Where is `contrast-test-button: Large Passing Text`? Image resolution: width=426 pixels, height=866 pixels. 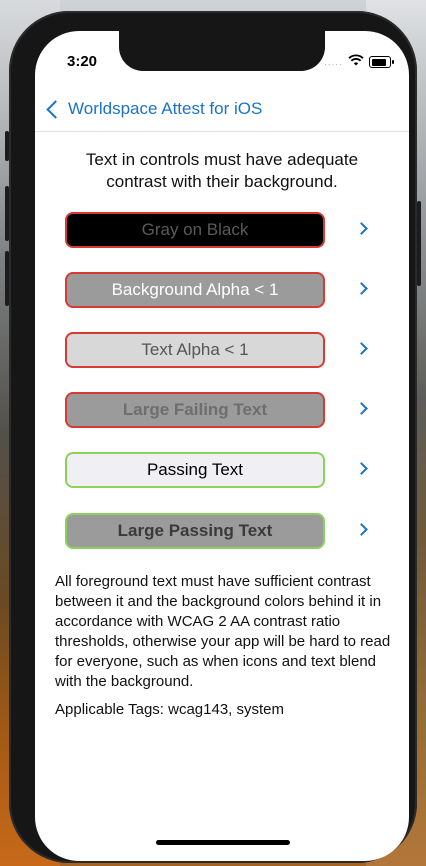 contrast-test-button: Large Passing Text is located at coordinates (195, 531).